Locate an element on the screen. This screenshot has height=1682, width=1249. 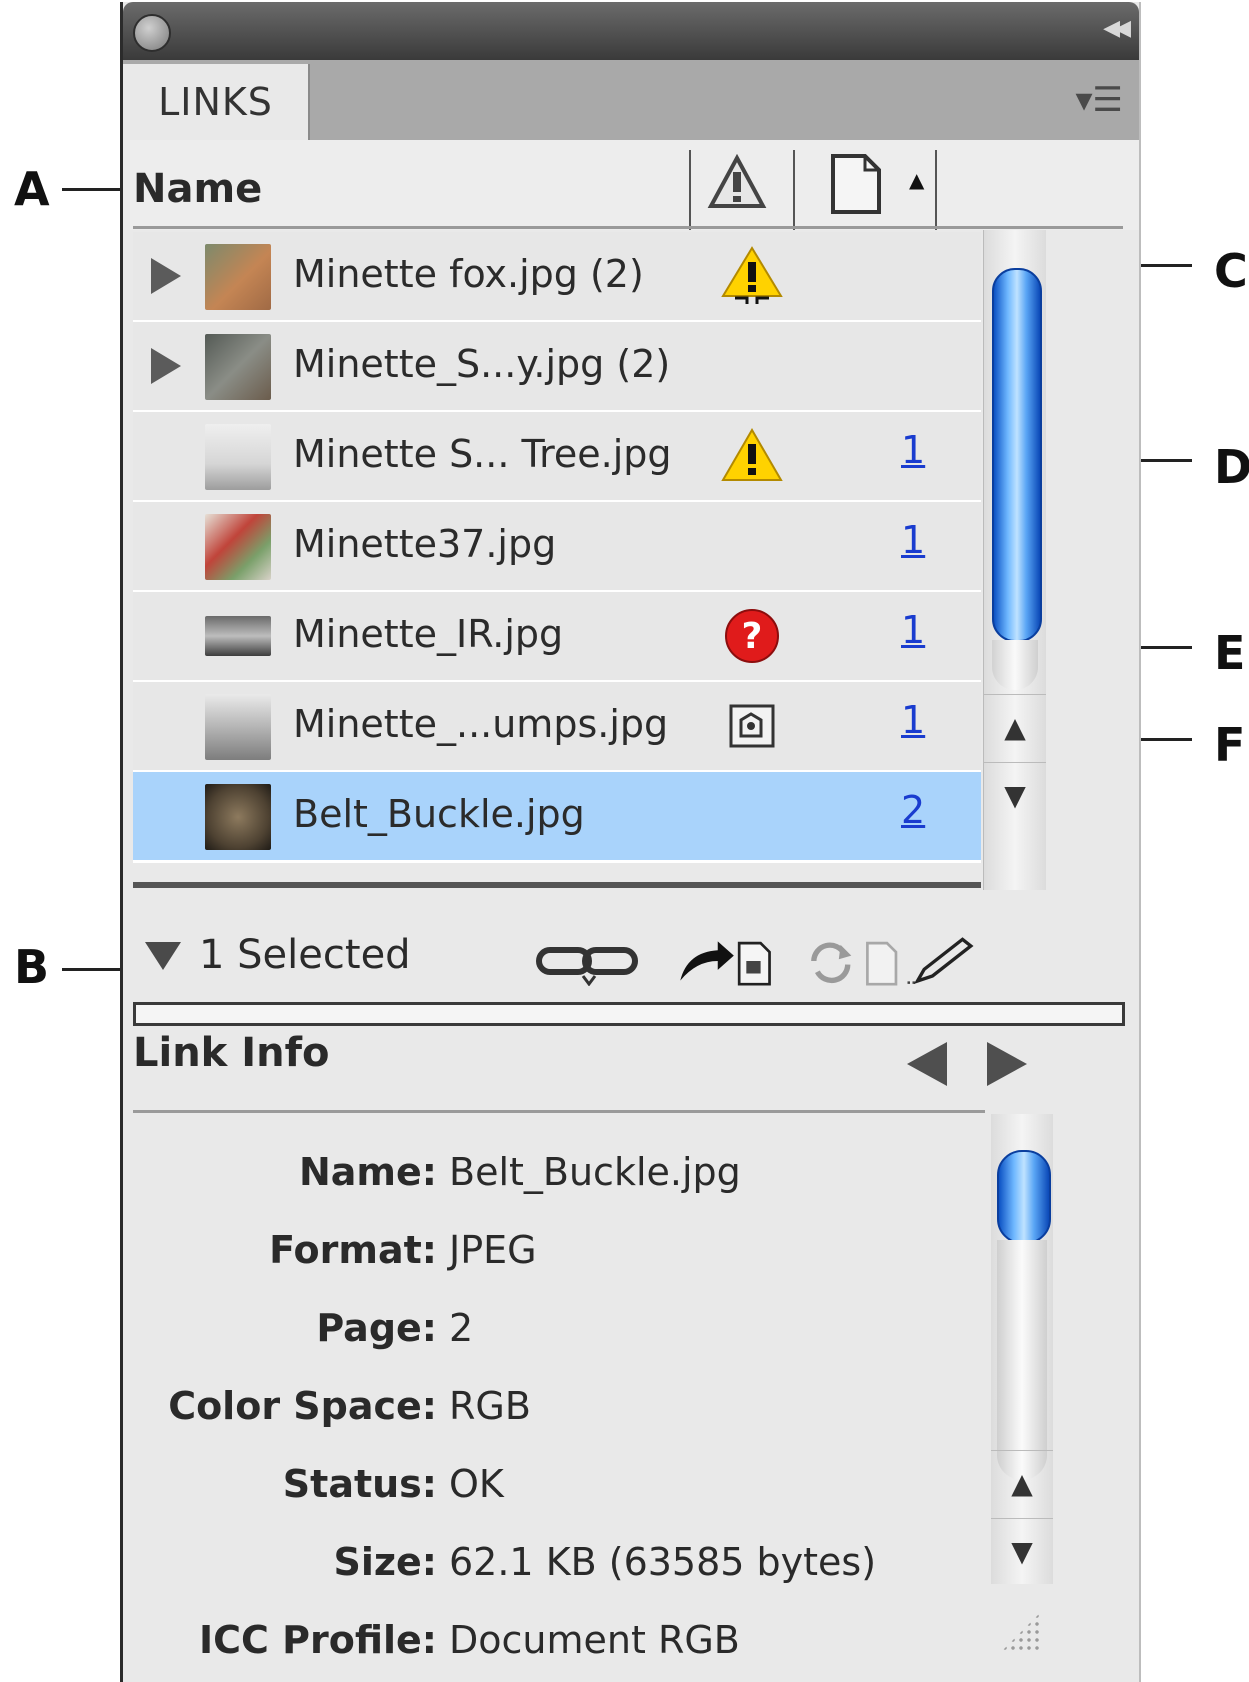
resize-divider is located at coordinates (629, 1014).